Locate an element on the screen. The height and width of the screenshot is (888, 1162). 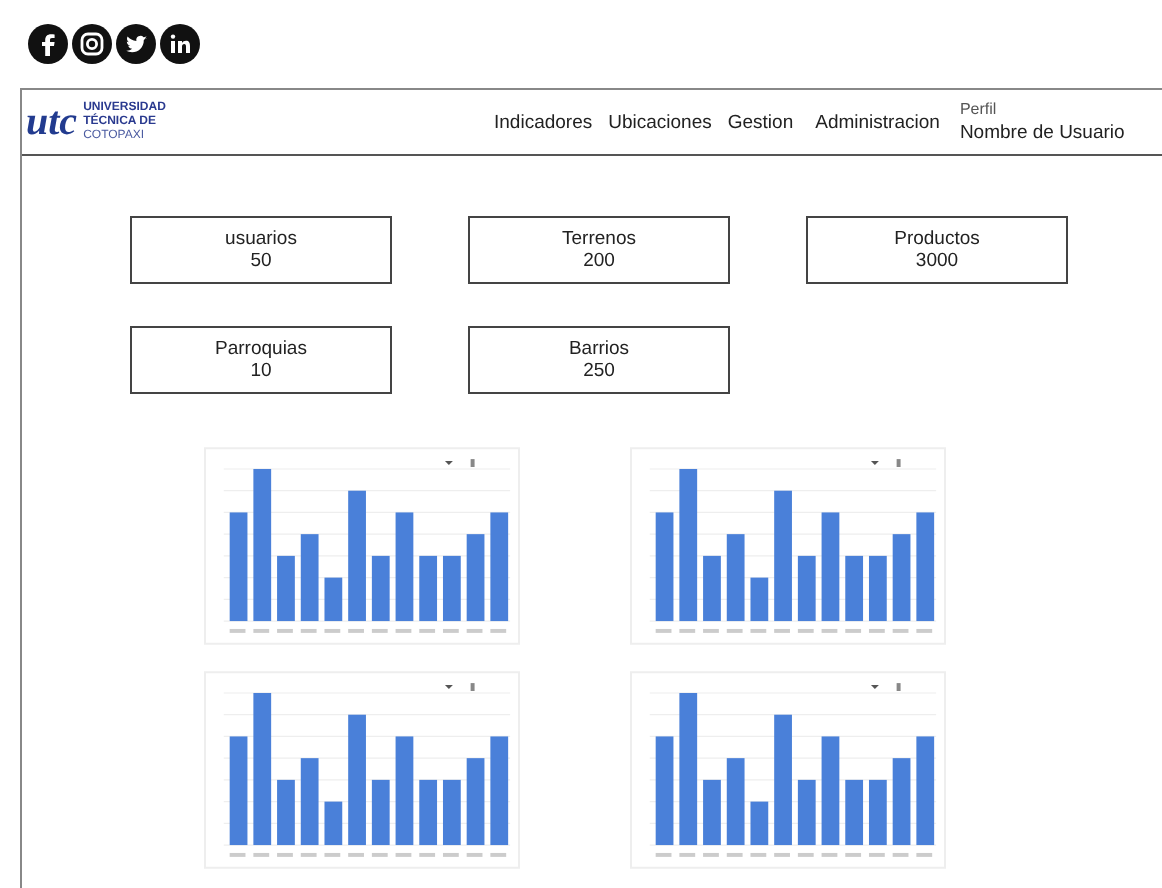
stat-value: 250 is located at coordinates (599, 371).